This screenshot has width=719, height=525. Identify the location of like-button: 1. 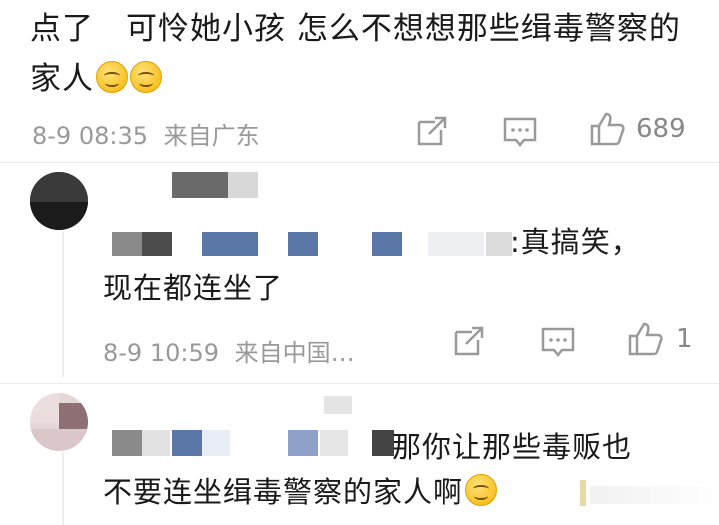
(659, 339).